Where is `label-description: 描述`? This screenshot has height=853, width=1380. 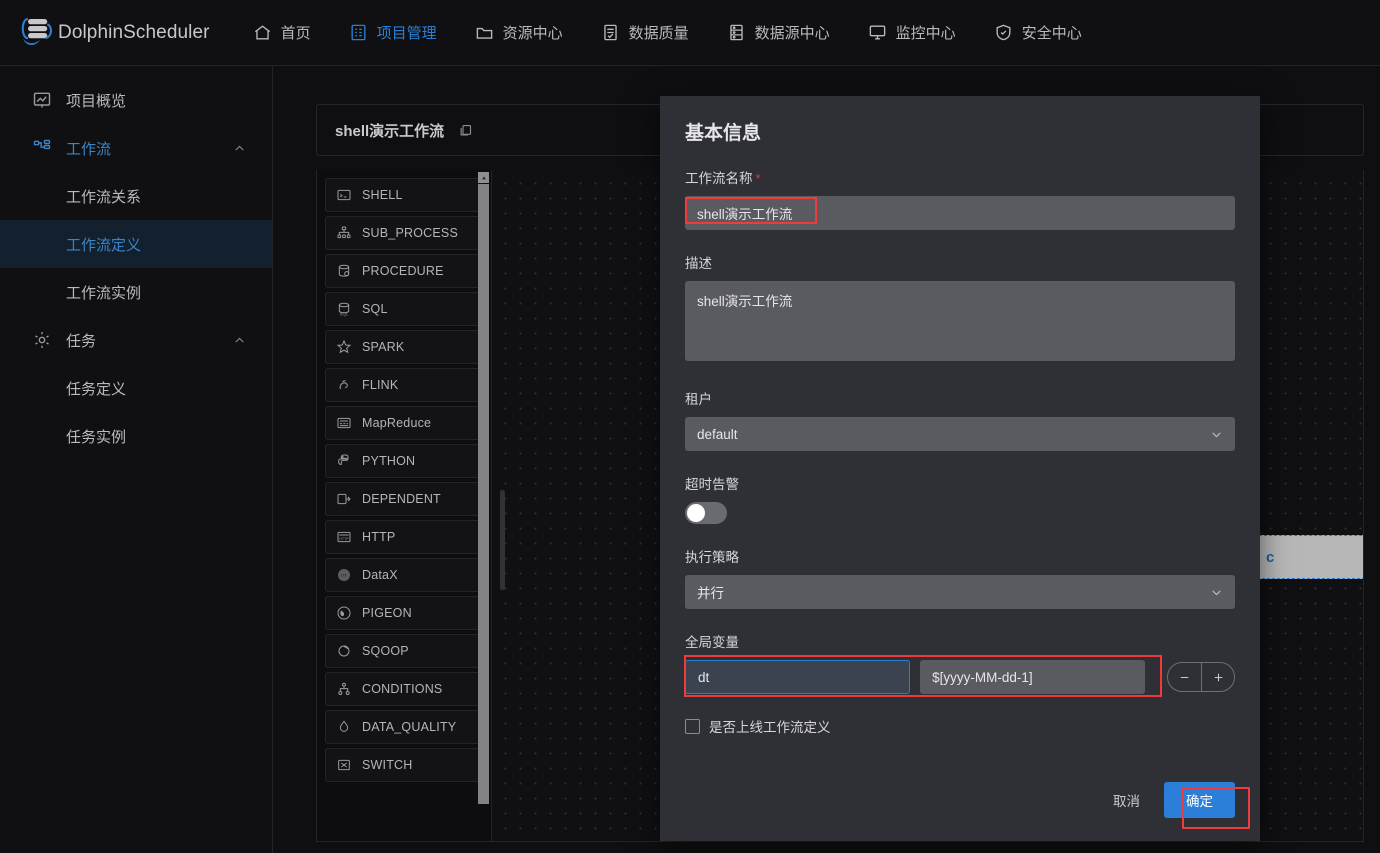
label-description: 描述 is located at coordinates (698, 263).